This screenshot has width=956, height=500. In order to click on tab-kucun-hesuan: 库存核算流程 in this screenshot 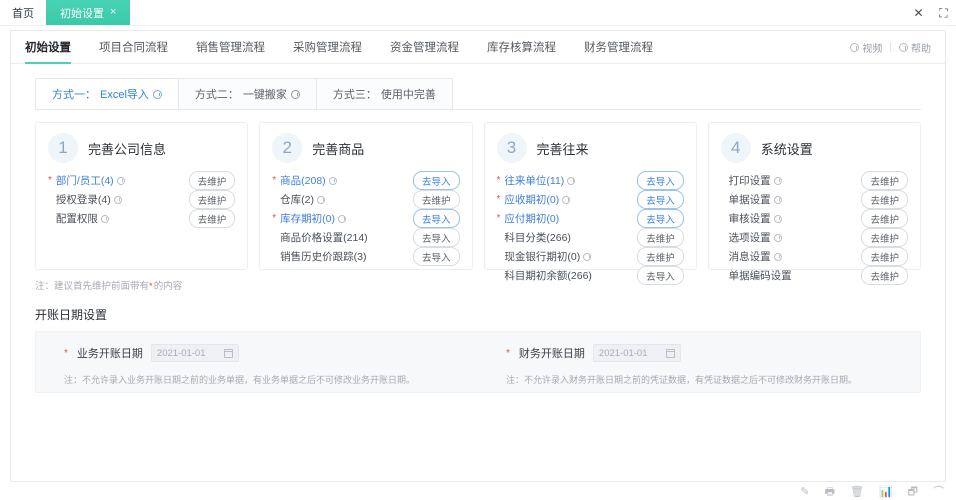, I will do `click(521, 47)`.